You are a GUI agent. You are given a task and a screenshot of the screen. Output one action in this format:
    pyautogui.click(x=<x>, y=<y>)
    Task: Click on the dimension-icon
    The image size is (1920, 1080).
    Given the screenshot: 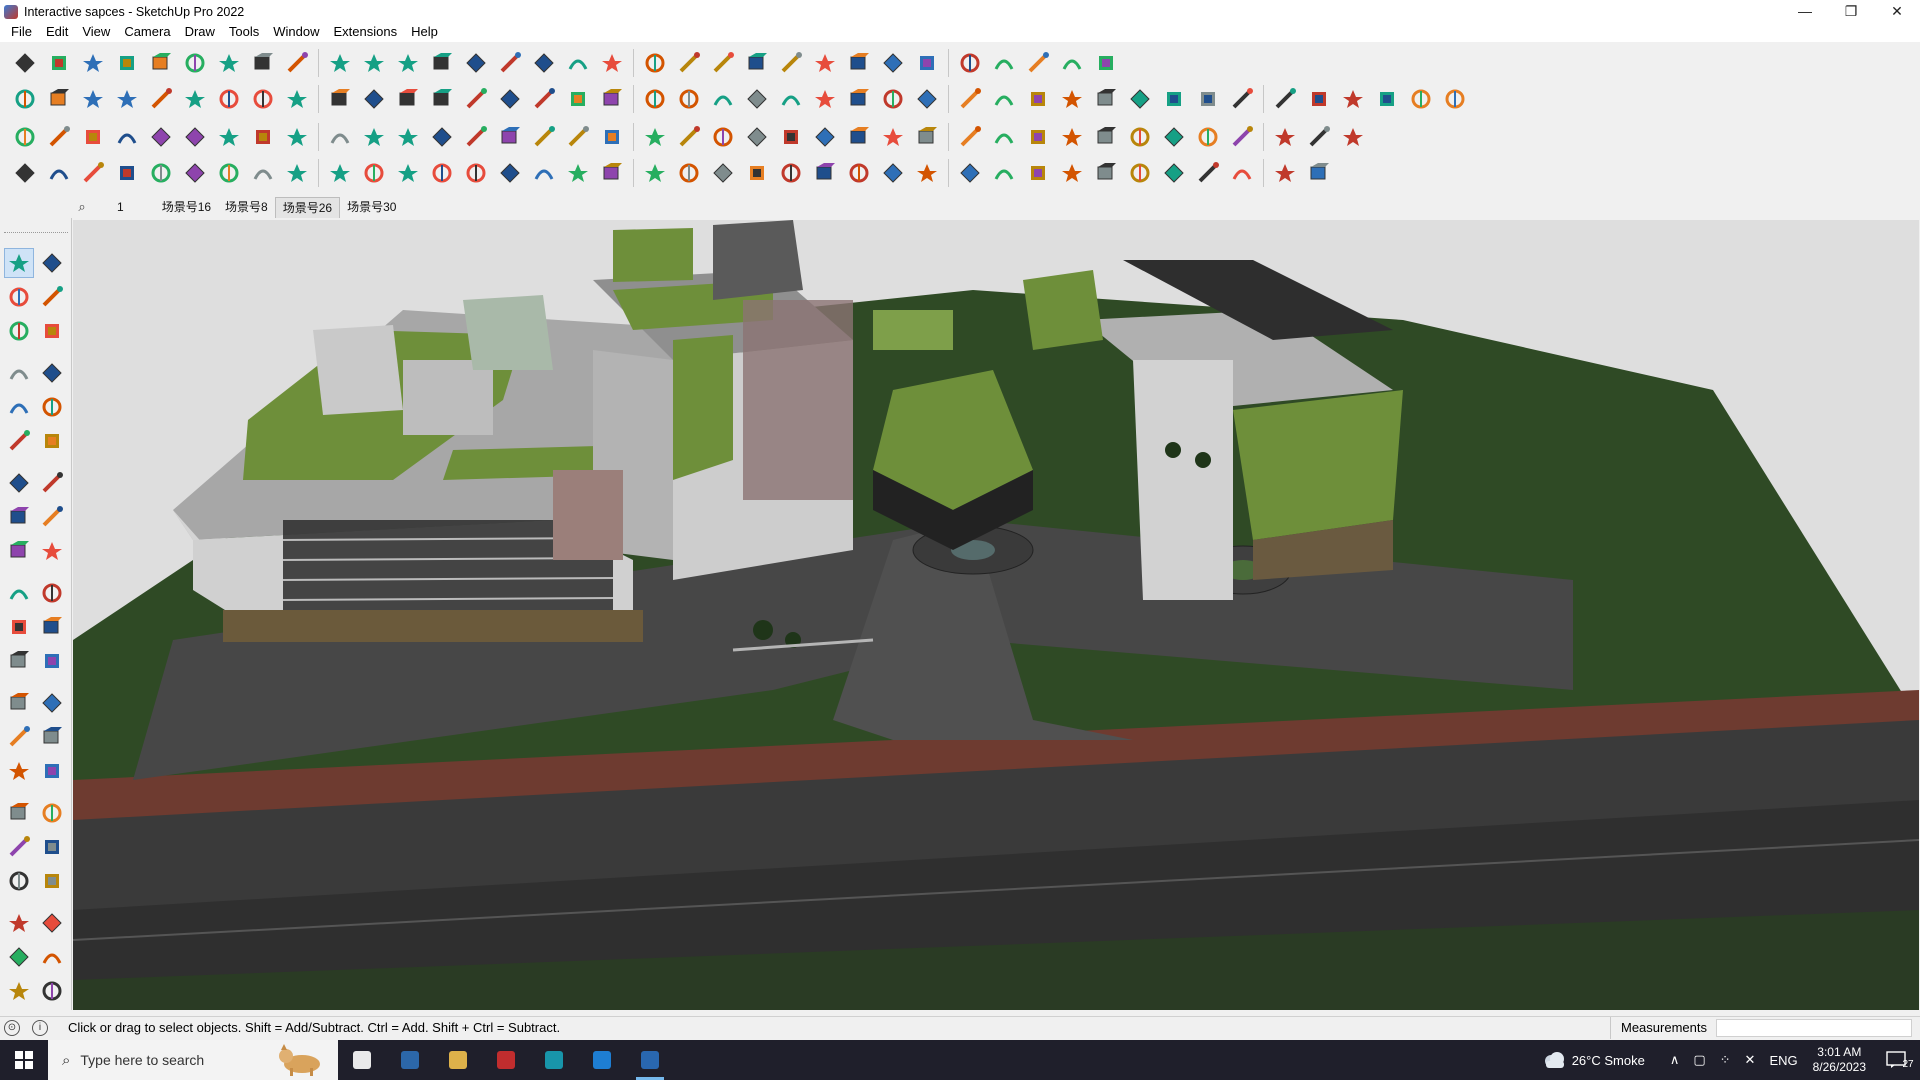 What is the action you would take?
    pyautogui.click(x=52, y=661)
    